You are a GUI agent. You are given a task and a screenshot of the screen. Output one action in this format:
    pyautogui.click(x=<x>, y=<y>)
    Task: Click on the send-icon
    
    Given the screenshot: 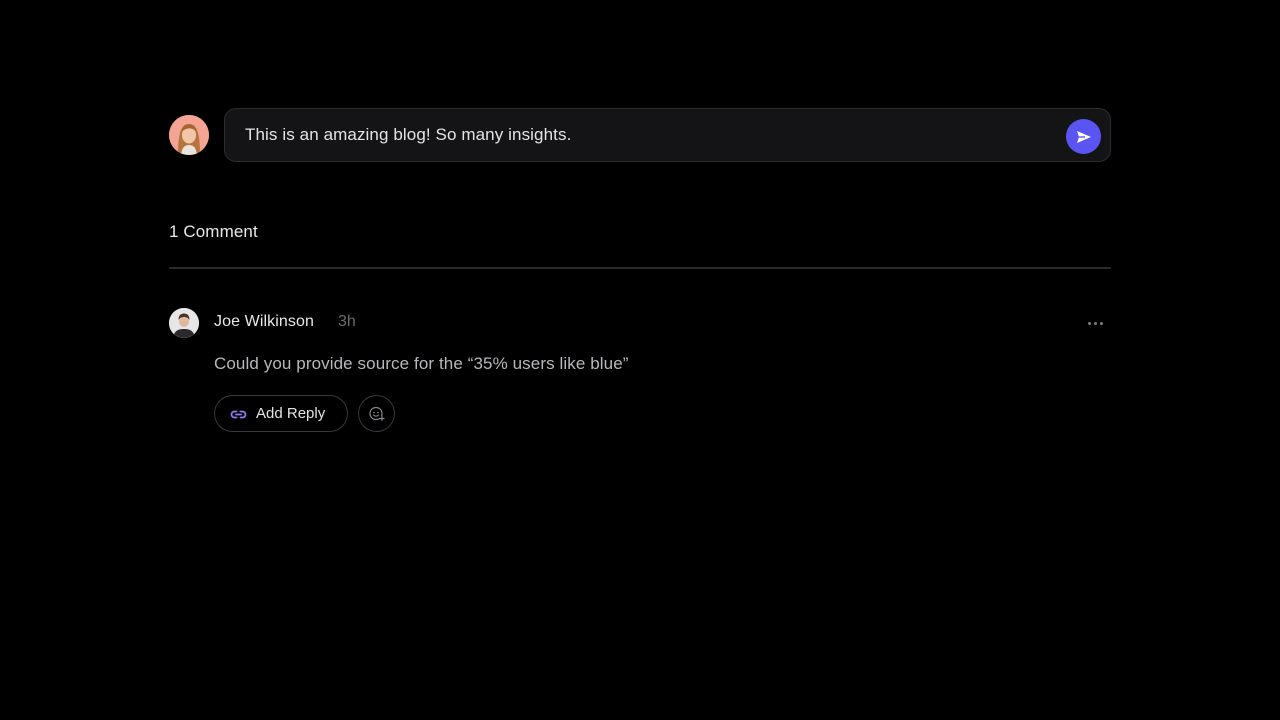 What is the action you would take?
    pyautogui.click(x=1083, y=136)
    